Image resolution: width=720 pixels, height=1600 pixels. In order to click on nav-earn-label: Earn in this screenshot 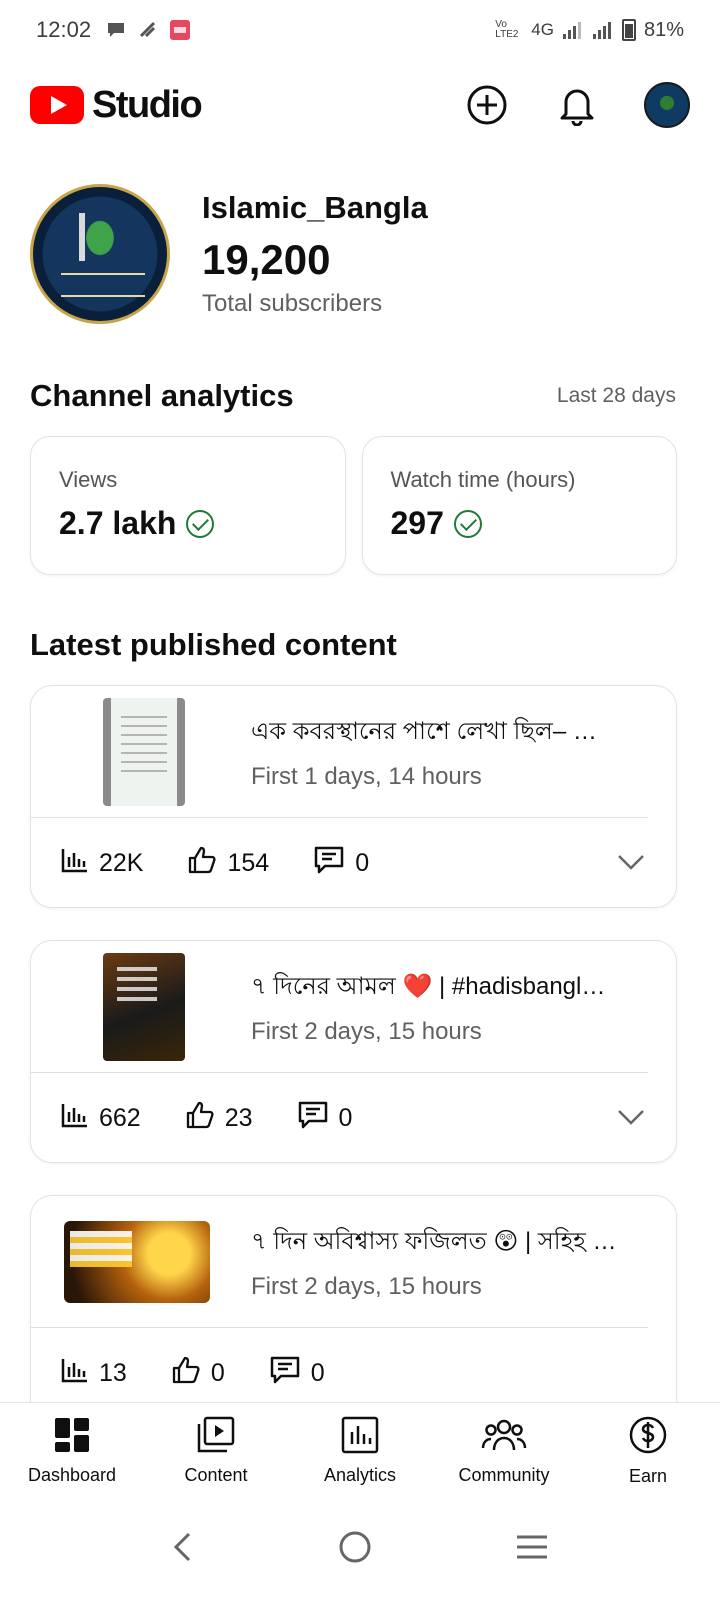, I will do `click(648, 1475)`.